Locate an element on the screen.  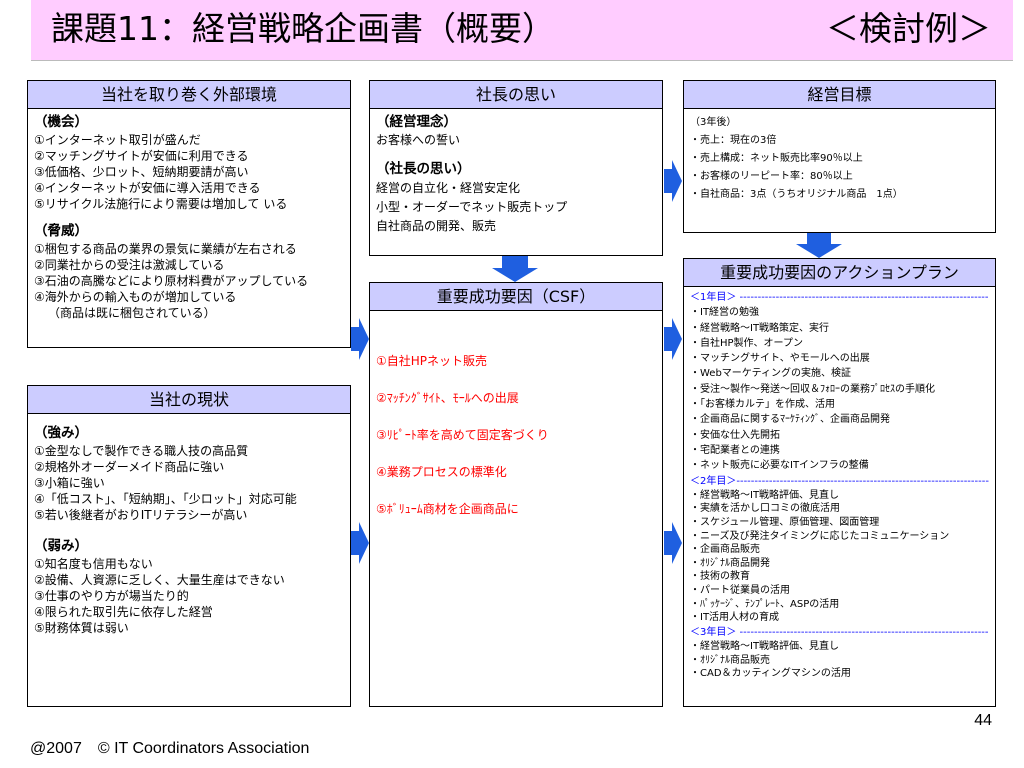
goal-item: ・売上：現在の3倍 is located at coordinates (733, 140).